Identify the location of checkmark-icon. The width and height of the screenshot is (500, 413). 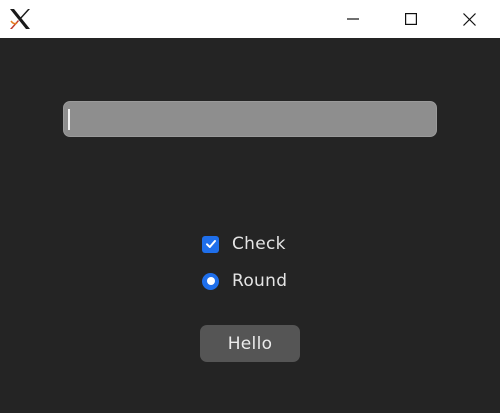
(210, 244).